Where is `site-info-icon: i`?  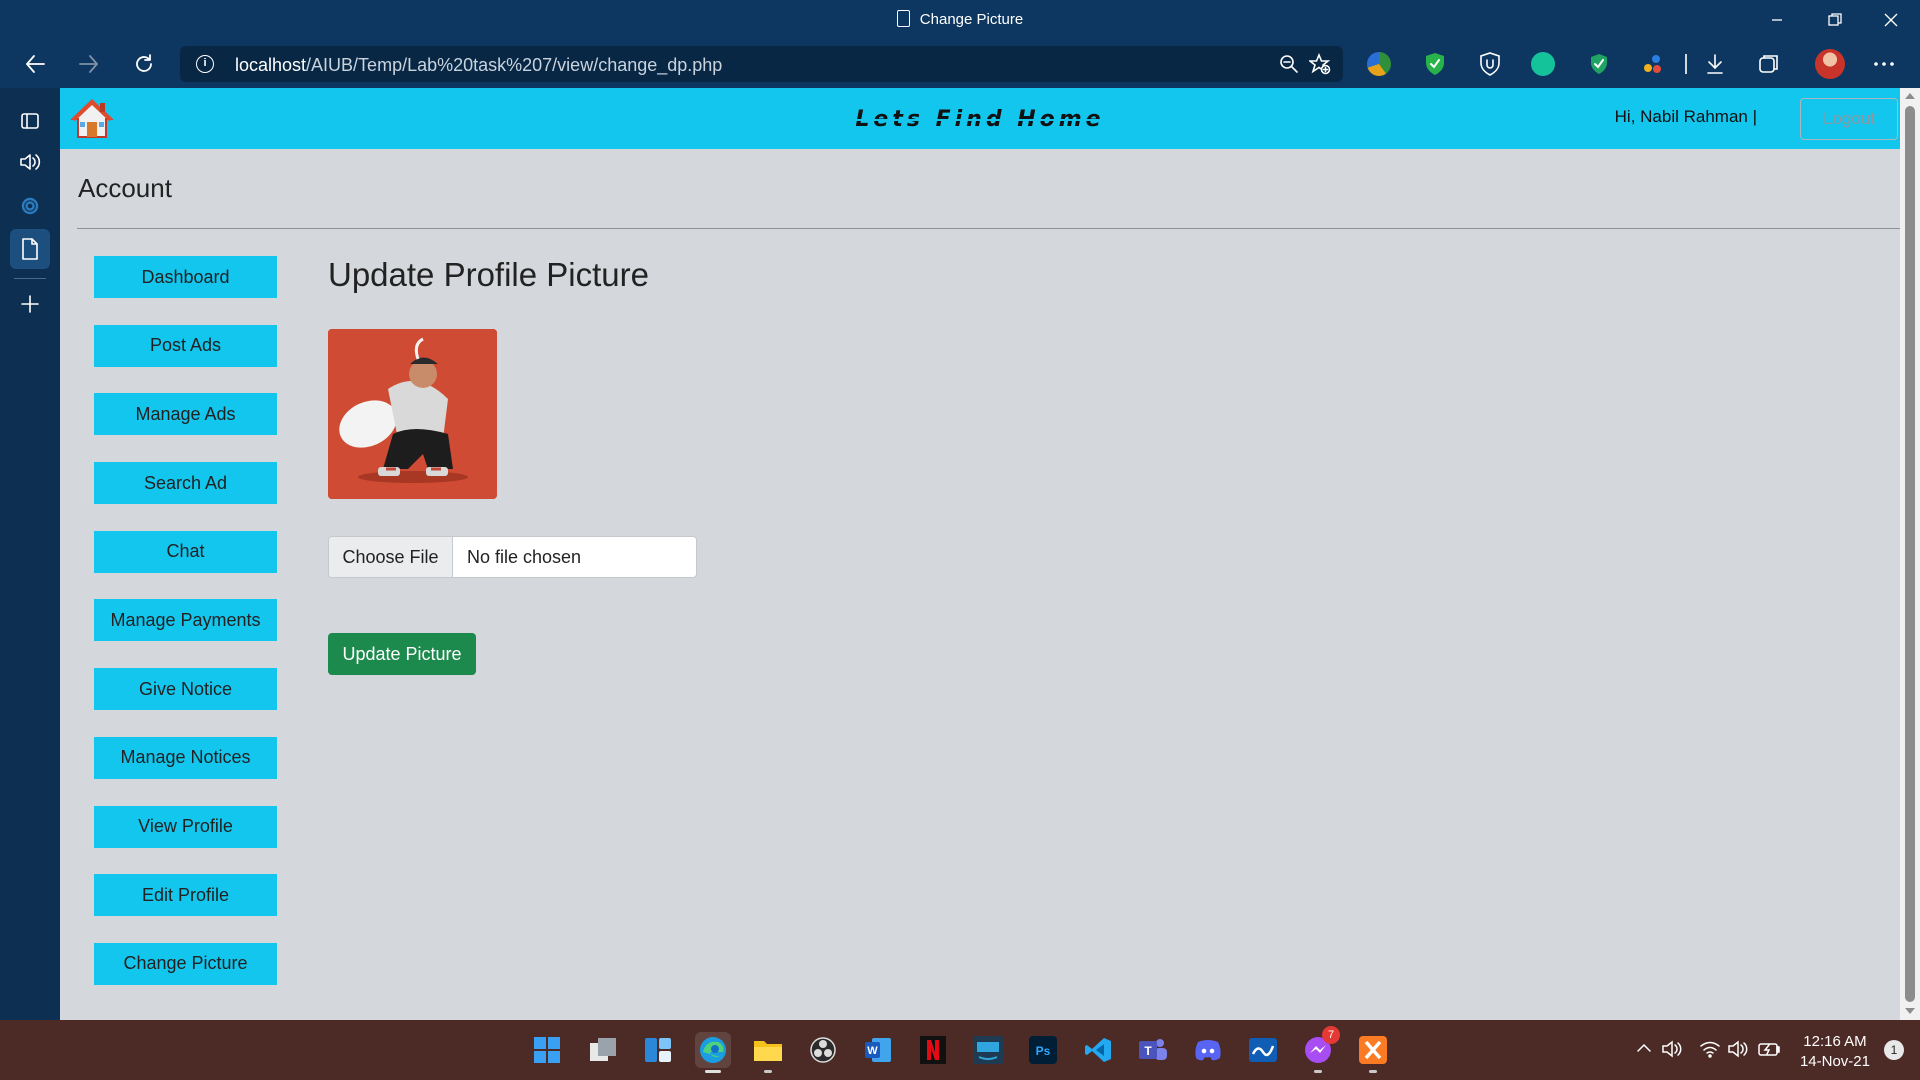 site-info-icon: i is located at coordinates (205, 64).